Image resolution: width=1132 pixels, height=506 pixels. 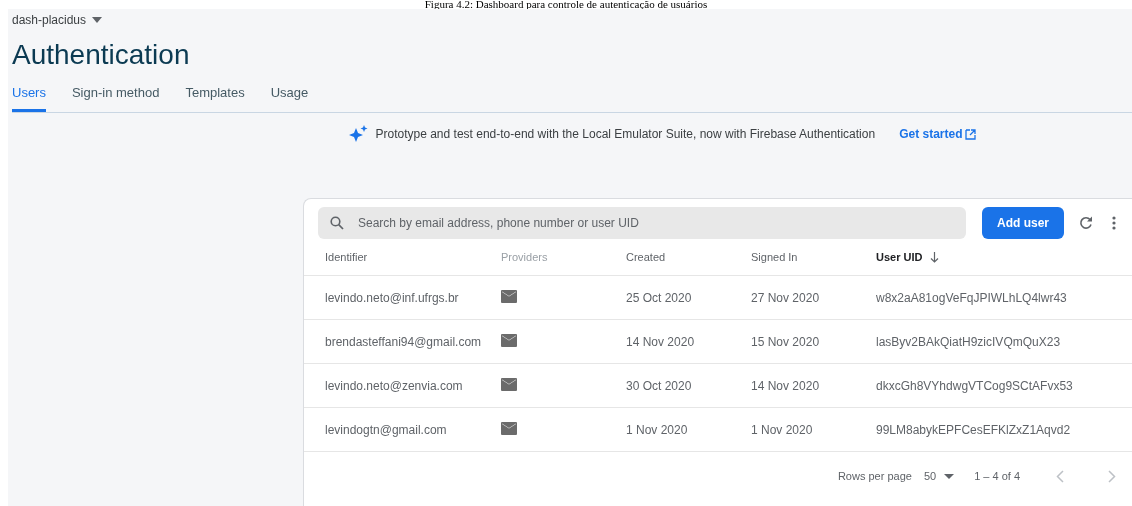 What do you see at coordinates (394, 385) in the screenshot?
I see `table-cell-text: levindo.neto@zenvia.com` at bounding box center [394, 385].